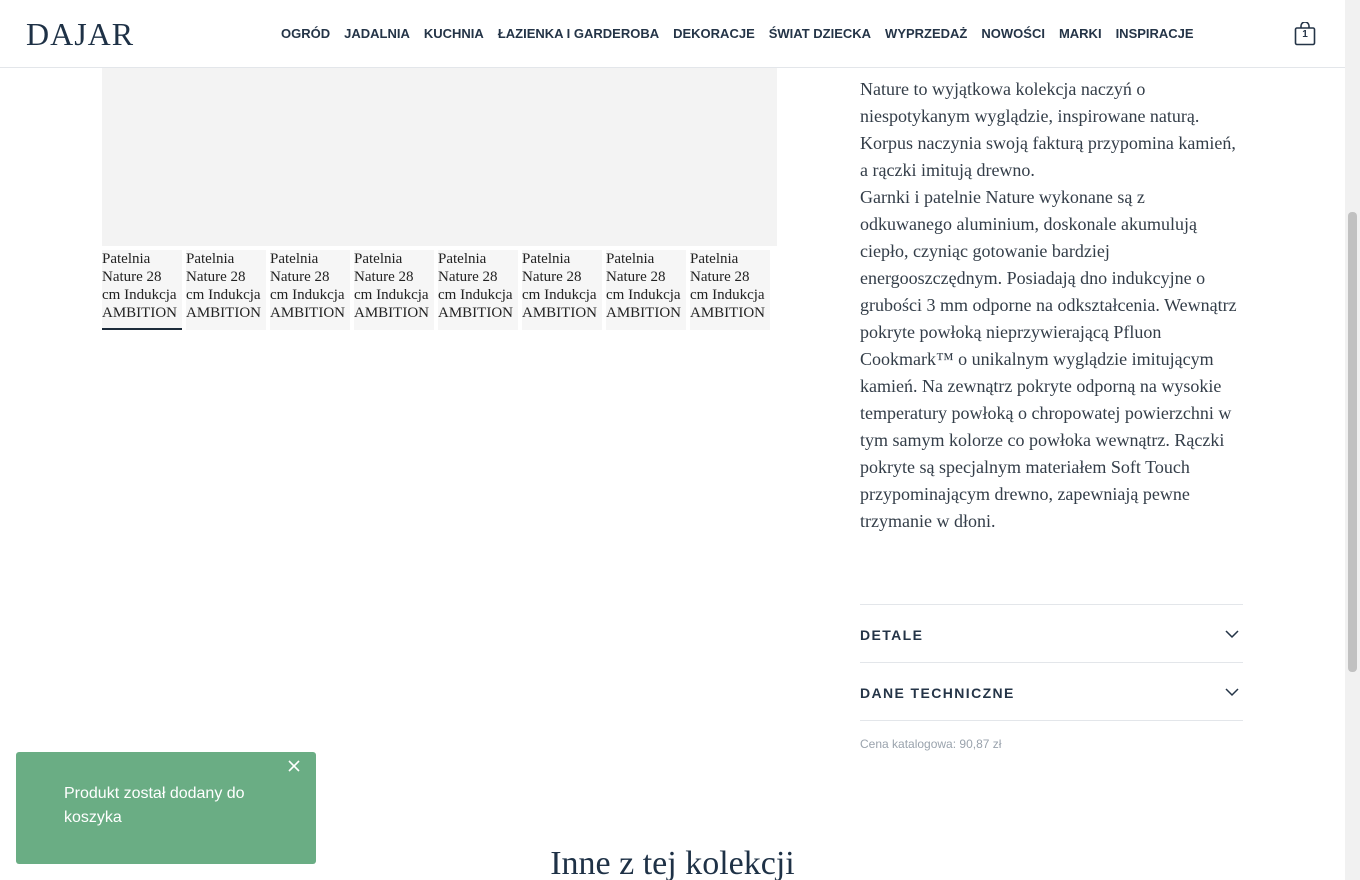 The width and height of the screenshot is (1360, 880). What do you see at coordinates (80, 34) in the screenshot?
I see `site-logo: DAJAR` at bounding box center [80, 34].